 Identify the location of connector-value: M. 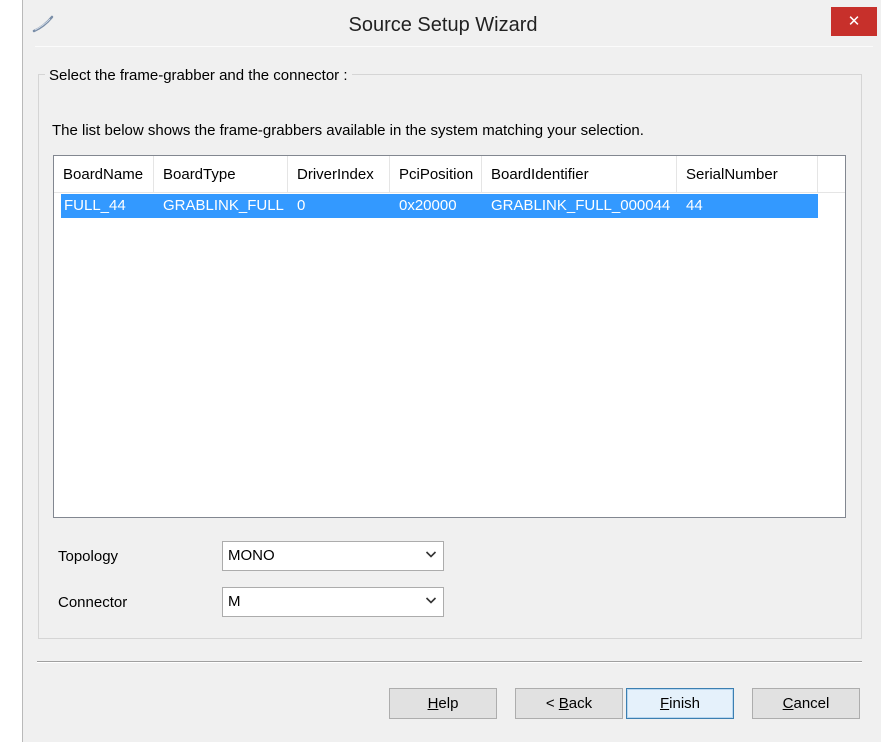
(234, 601).